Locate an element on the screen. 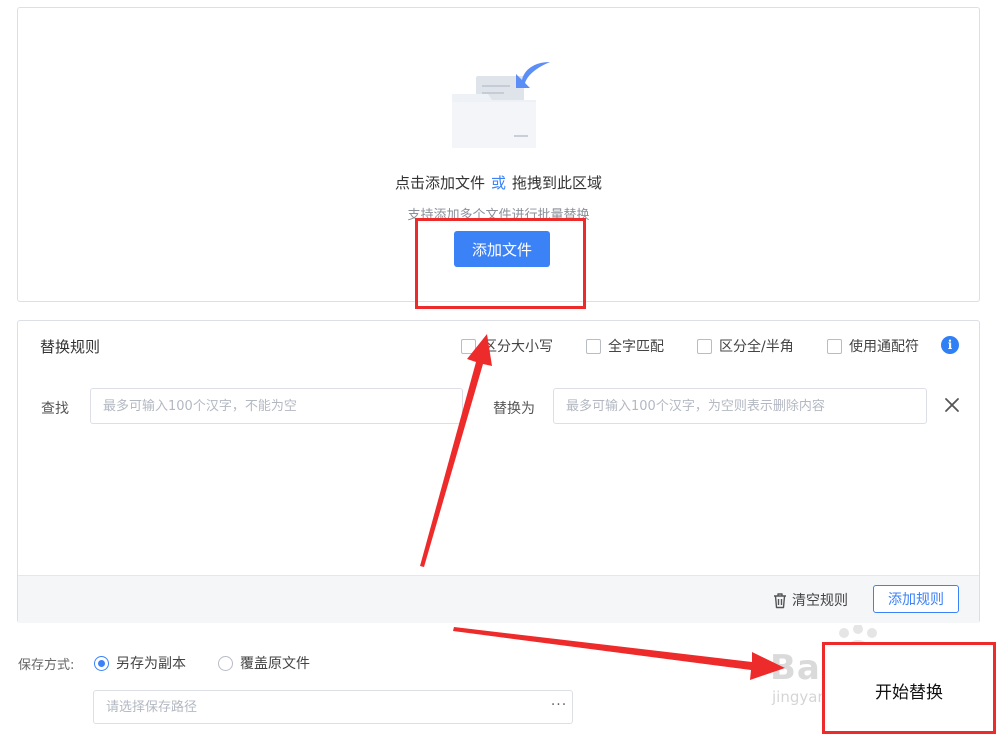 The width and height of the screenshot is (1004, 734). save-as-copy-radio is located at coordinates (101, 663).